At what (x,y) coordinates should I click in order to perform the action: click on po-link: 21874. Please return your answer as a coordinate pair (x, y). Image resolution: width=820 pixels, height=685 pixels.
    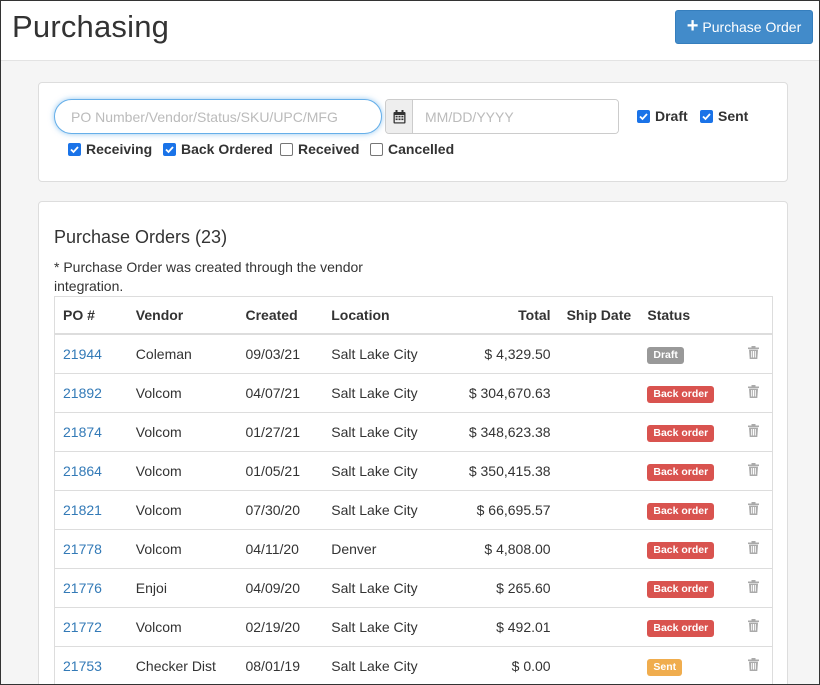
    Looking at the image, I should click on (82, 432).